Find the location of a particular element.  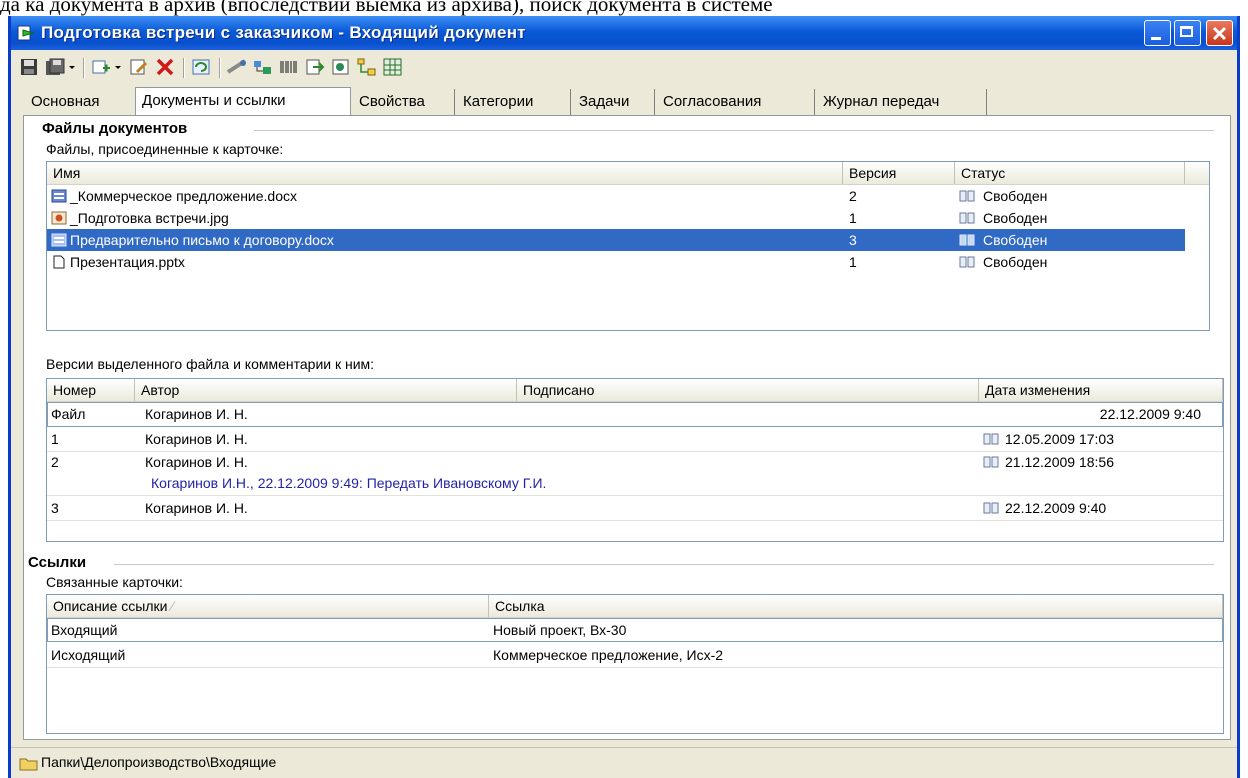

column-header-signed: Подписано is located at coordinates (748, 390).